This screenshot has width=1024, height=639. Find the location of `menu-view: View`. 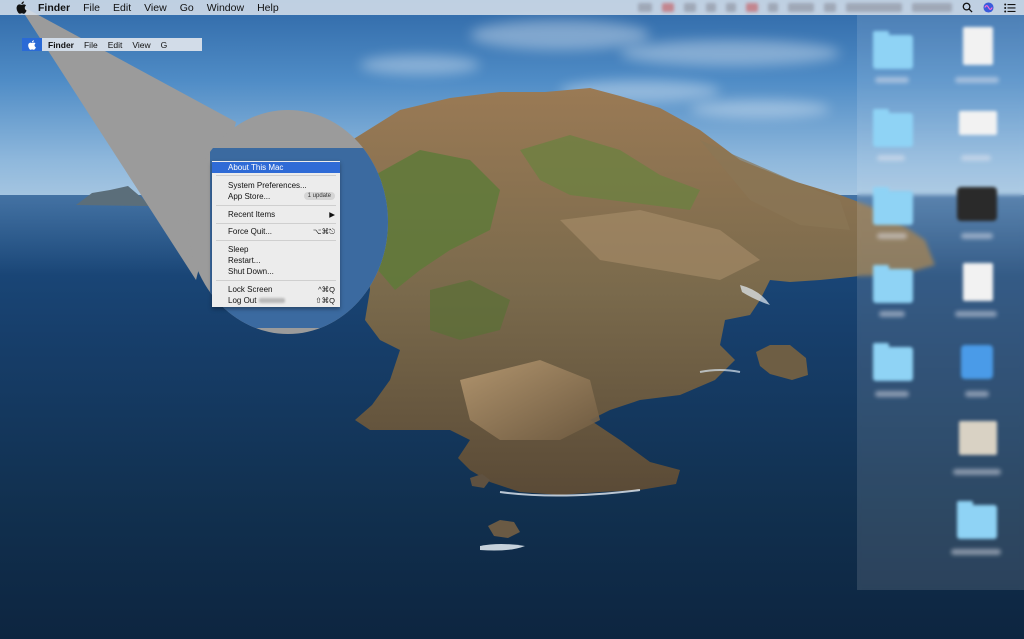

menu-view: View is located at coordinates (155, 8).